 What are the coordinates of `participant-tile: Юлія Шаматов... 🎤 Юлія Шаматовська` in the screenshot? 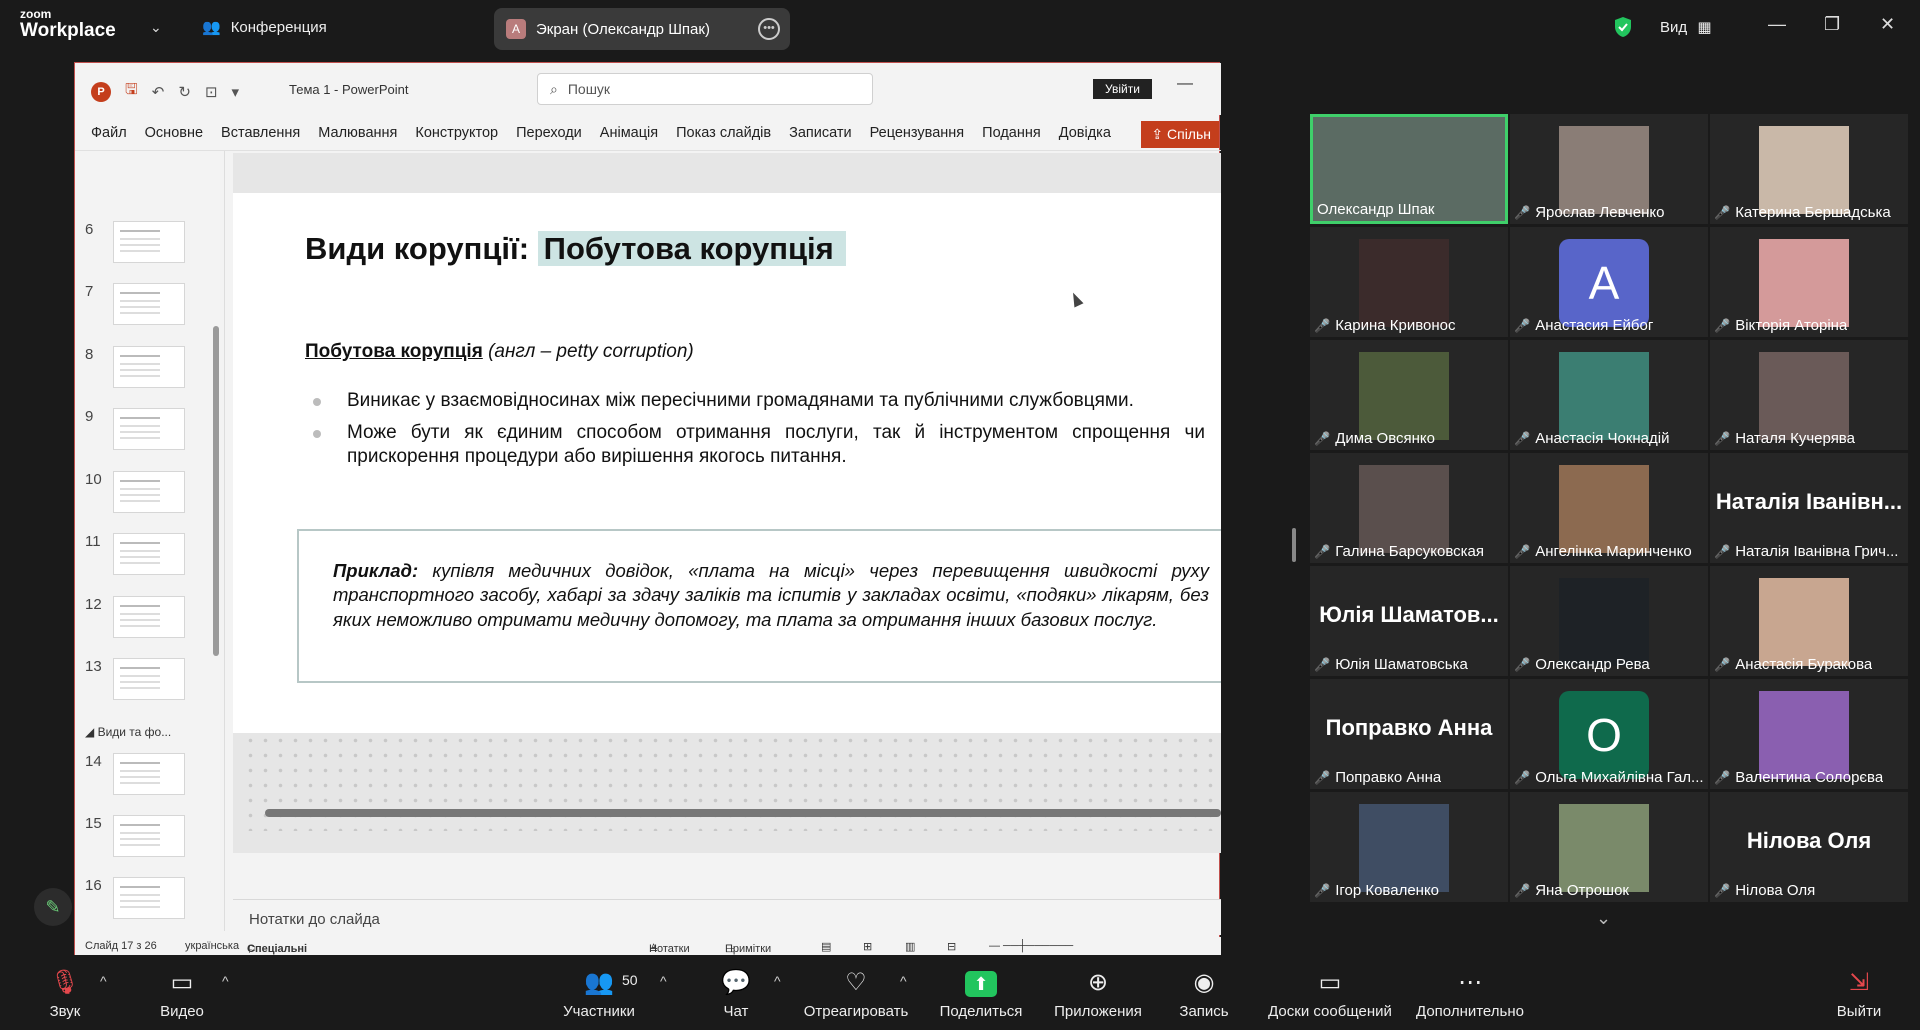 It's located at (1409, 621).